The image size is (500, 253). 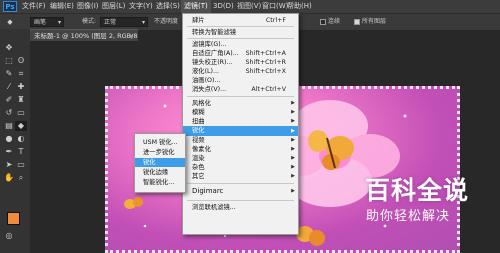 What do you see at coordinates (21, 178) in the screenshot?
I see `zoom-icon: ⌕` at bounding box center [21, 178].